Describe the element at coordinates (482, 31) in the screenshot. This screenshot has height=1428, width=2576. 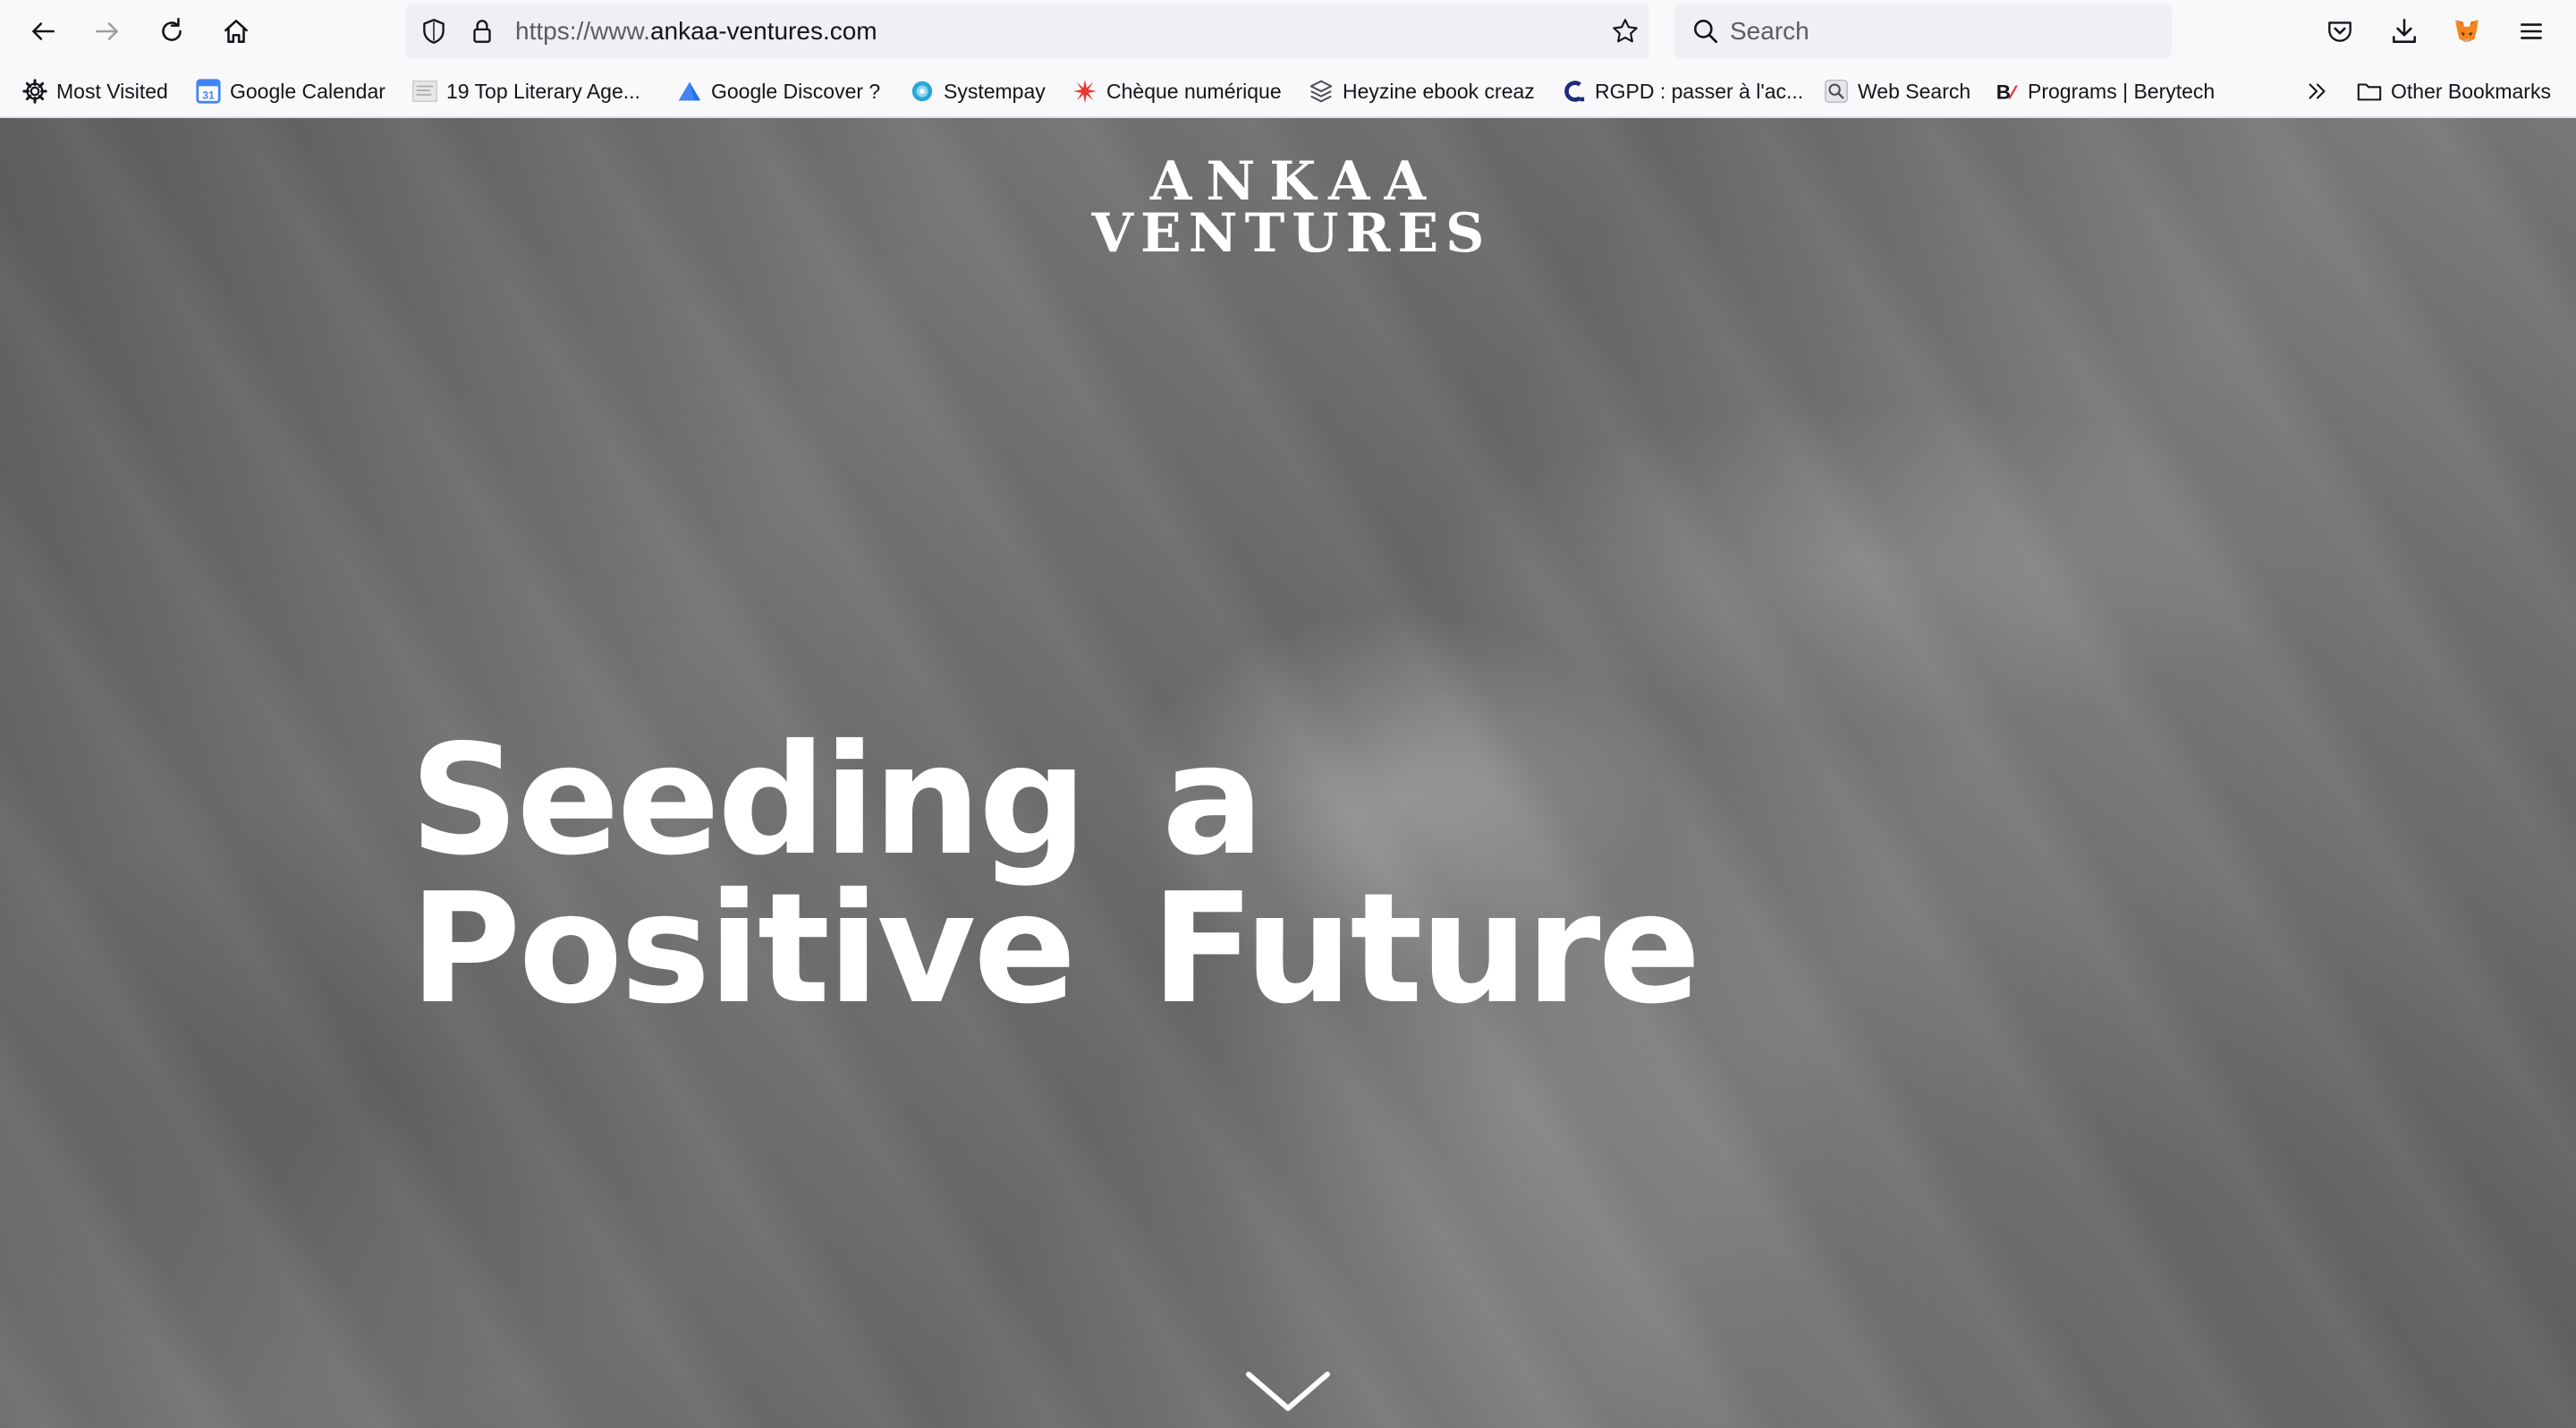
I see `lock-icon` at that location.